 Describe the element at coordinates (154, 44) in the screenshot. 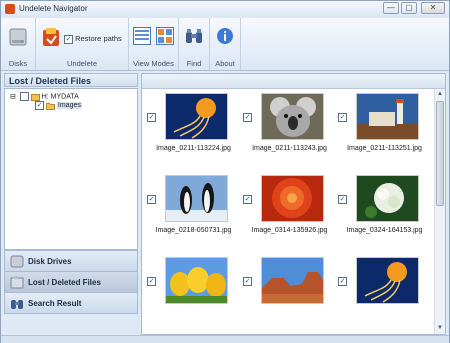

I see `ribbon-group-view-modes: View Modes` at that location.